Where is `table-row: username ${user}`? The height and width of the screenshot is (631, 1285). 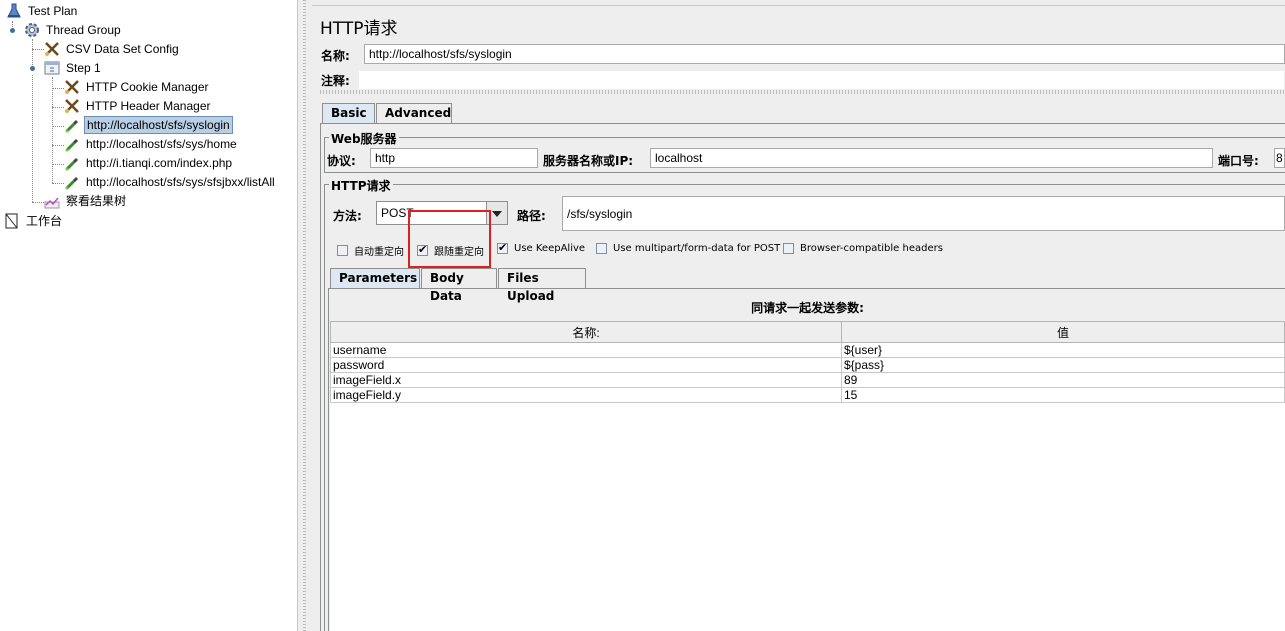 table-row: username ${user} is located at coordinates (807, 350).